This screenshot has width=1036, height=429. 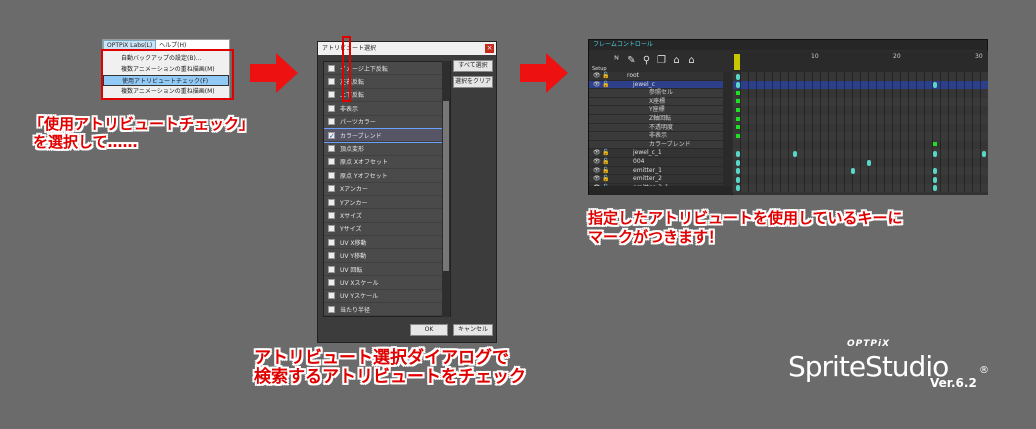 What do you see at coordinates (473, 66) in the screenshot?
I see `select-all-button: すべて選択` at bounding box center [473, 66].